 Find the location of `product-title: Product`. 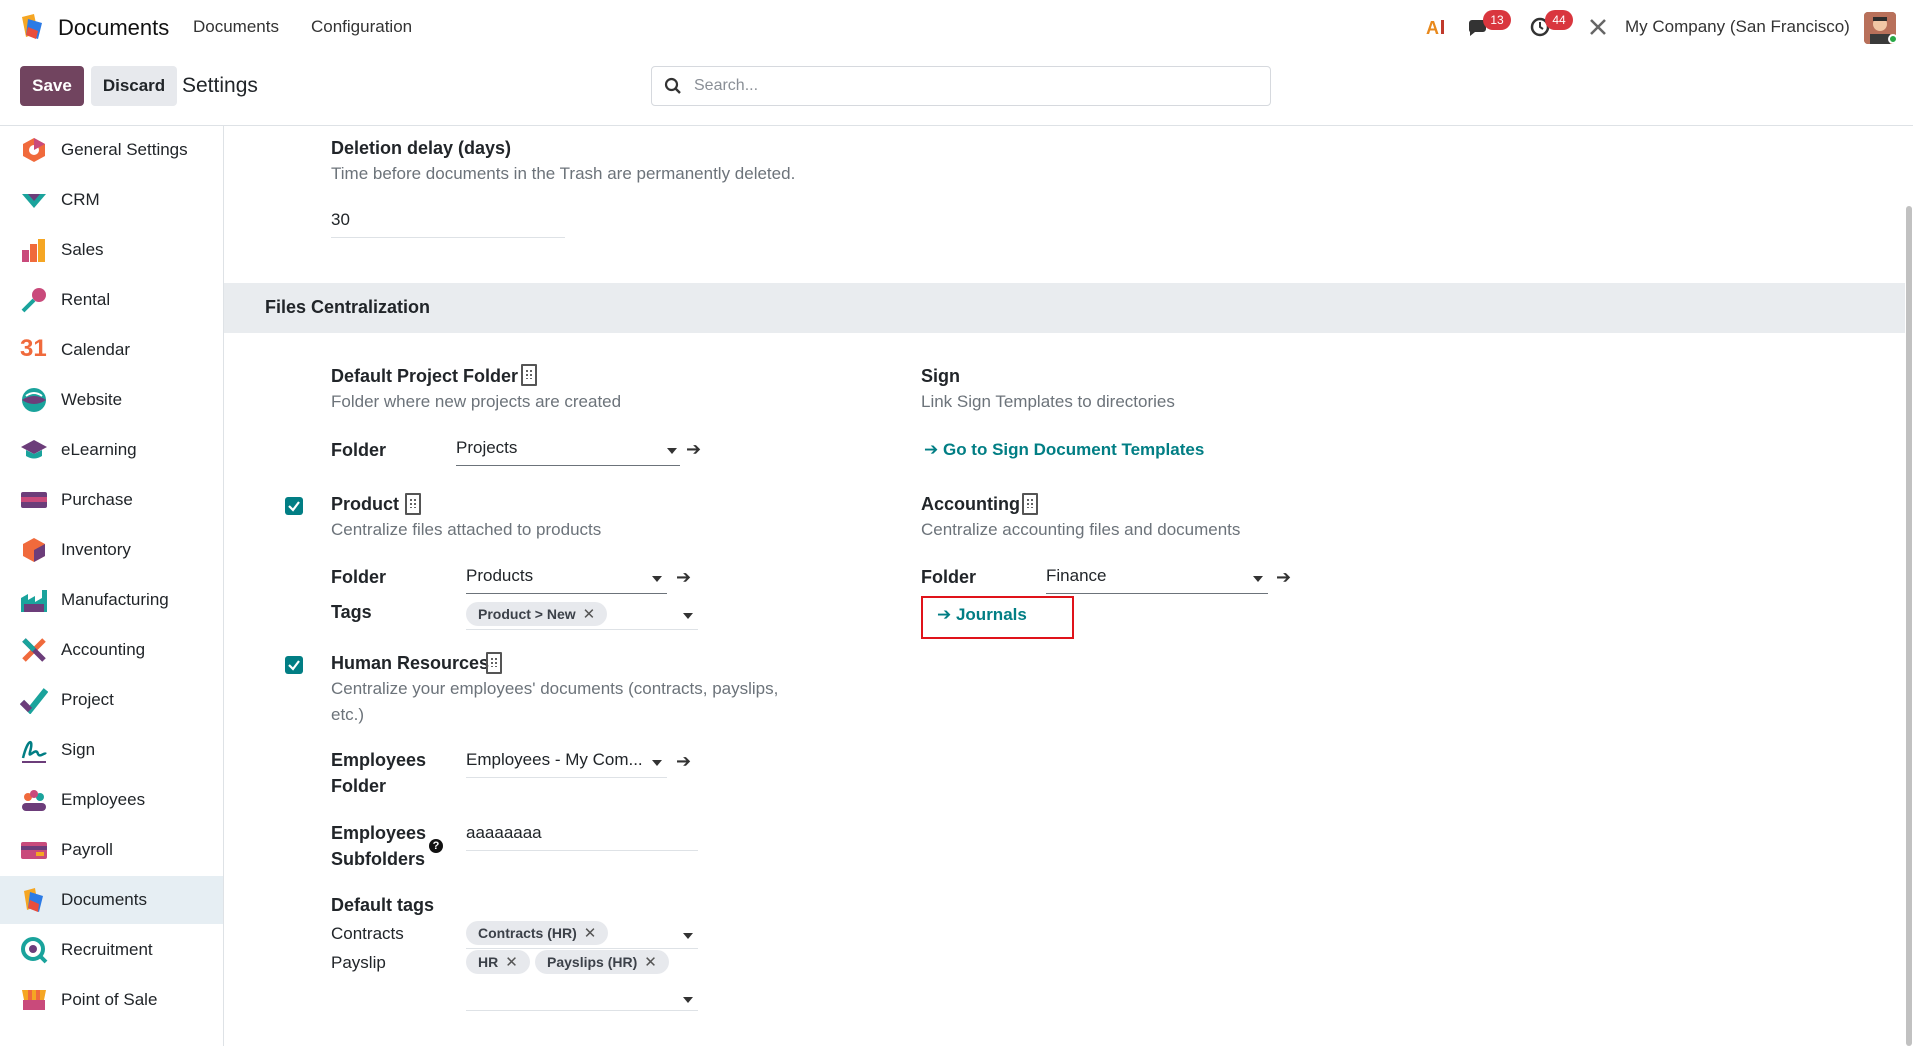

product-title: Product is located at coordinates (365, 504).